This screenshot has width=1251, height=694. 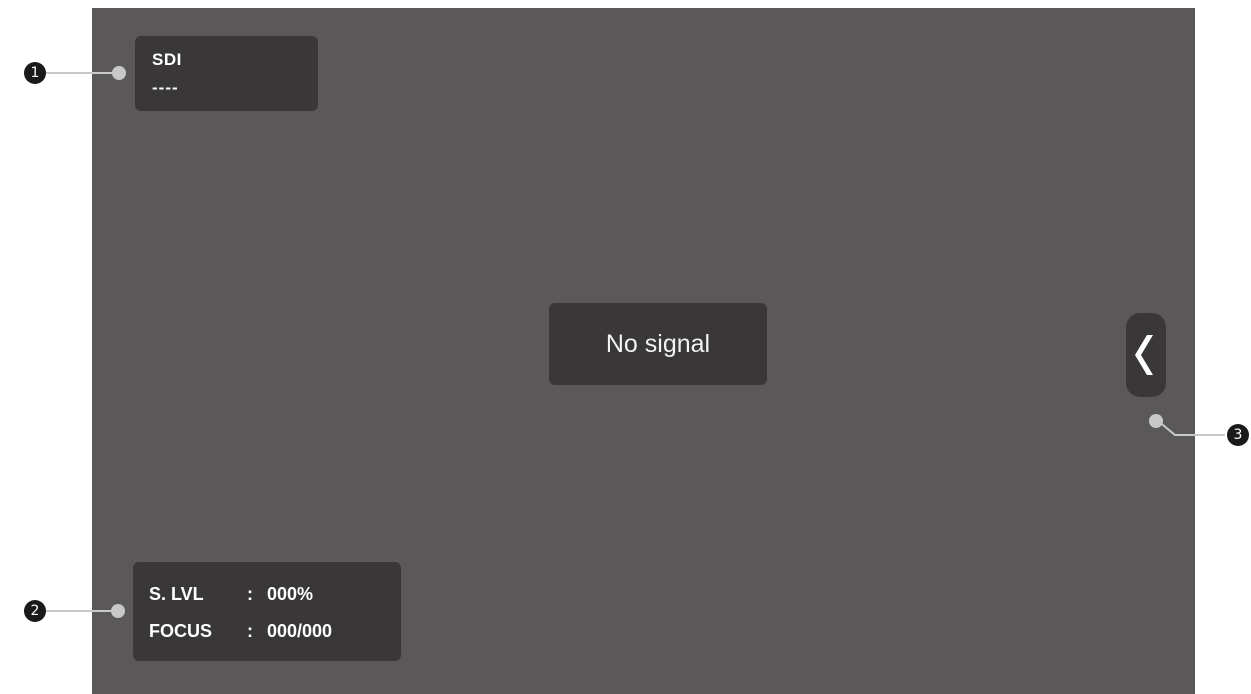 What do you see at coordinates (290, 594) in the screenshot?
I see `signal-level-value: 000%` at bounding box center [290, 594].